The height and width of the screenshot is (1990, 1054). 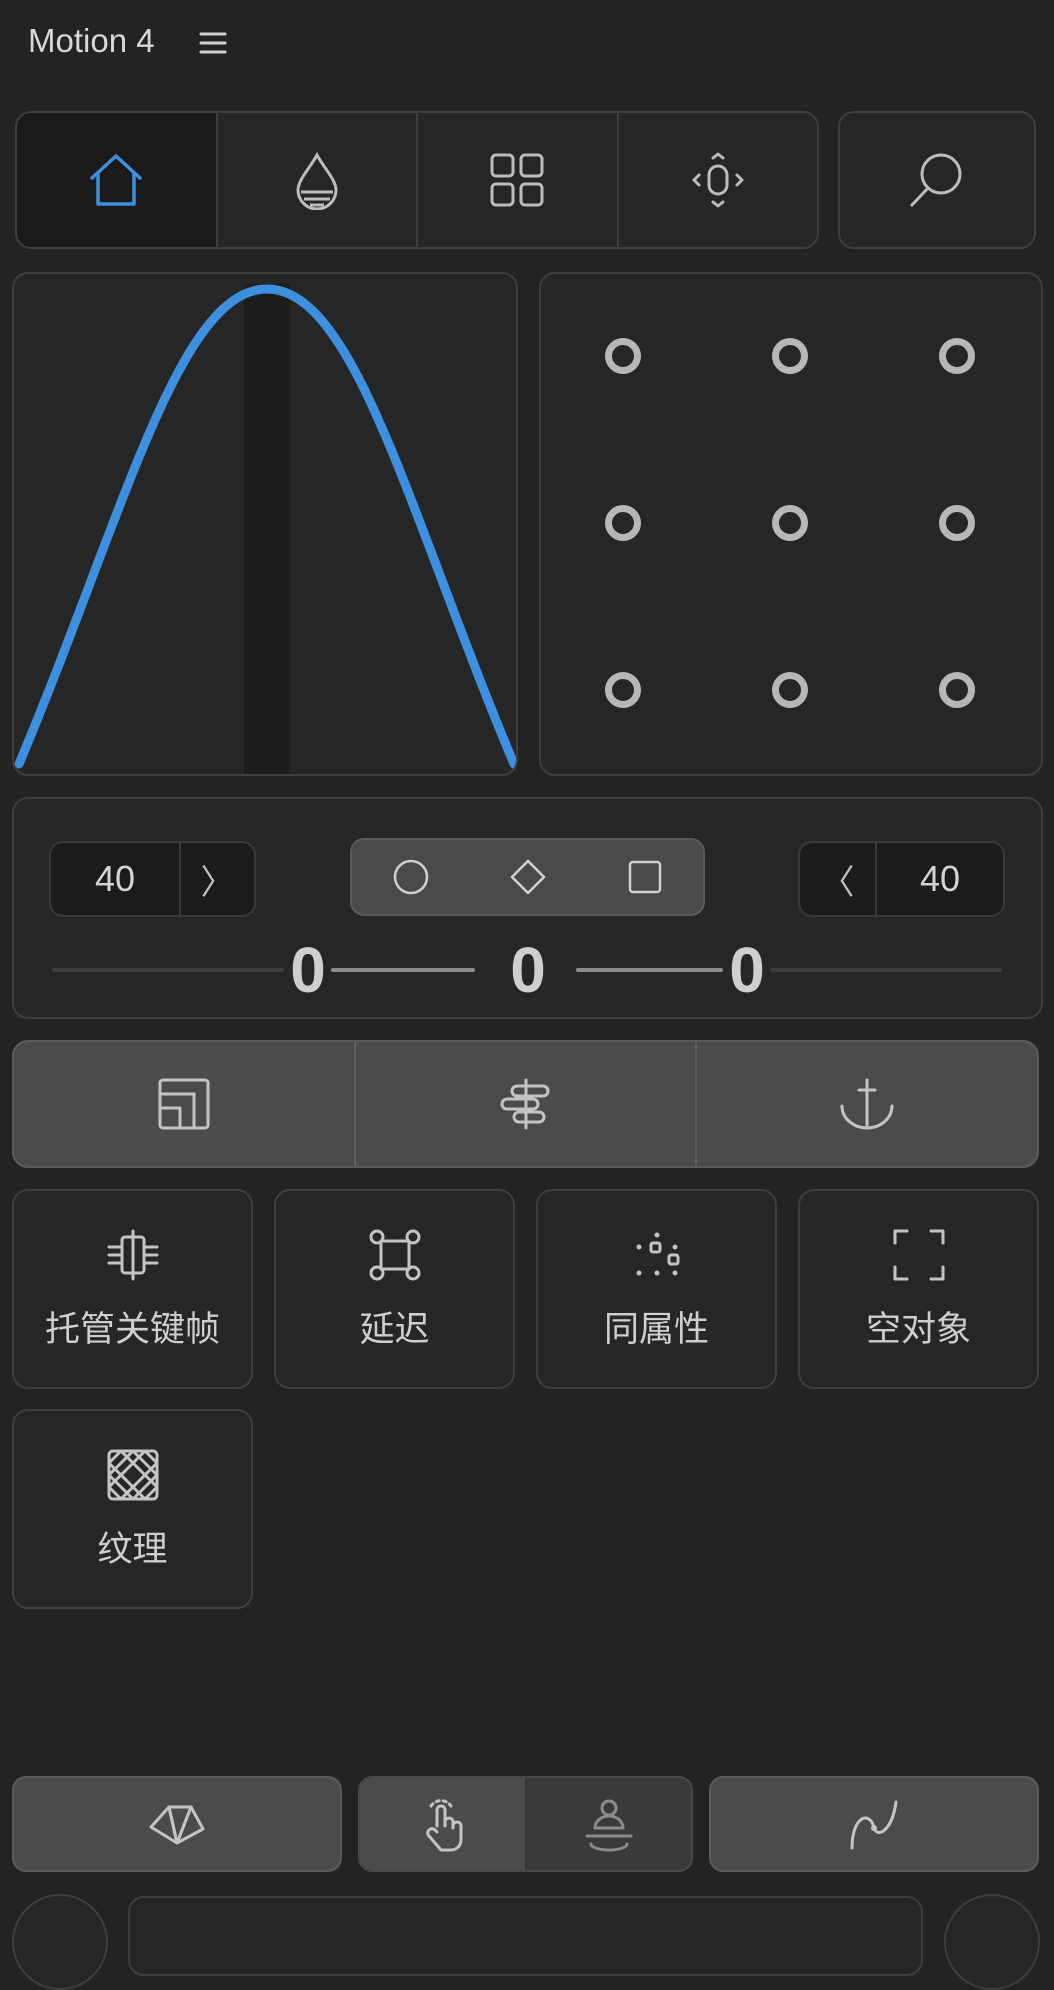 I want to click on right-decrement-arrow: 〈, so click(x=838, y=879).